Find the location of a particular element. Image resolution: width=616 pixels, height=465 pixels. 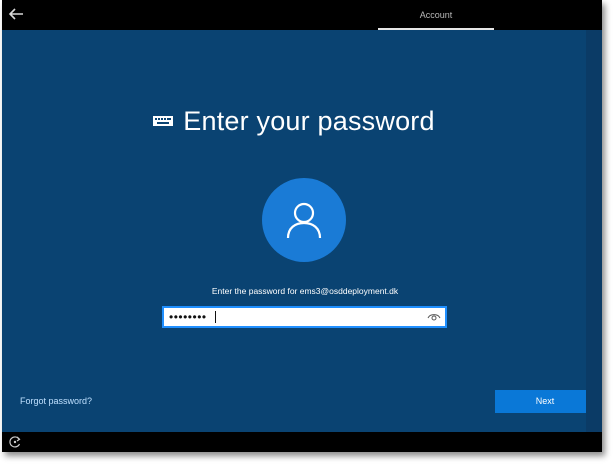

user-icon is located at coordinates (304, 220).